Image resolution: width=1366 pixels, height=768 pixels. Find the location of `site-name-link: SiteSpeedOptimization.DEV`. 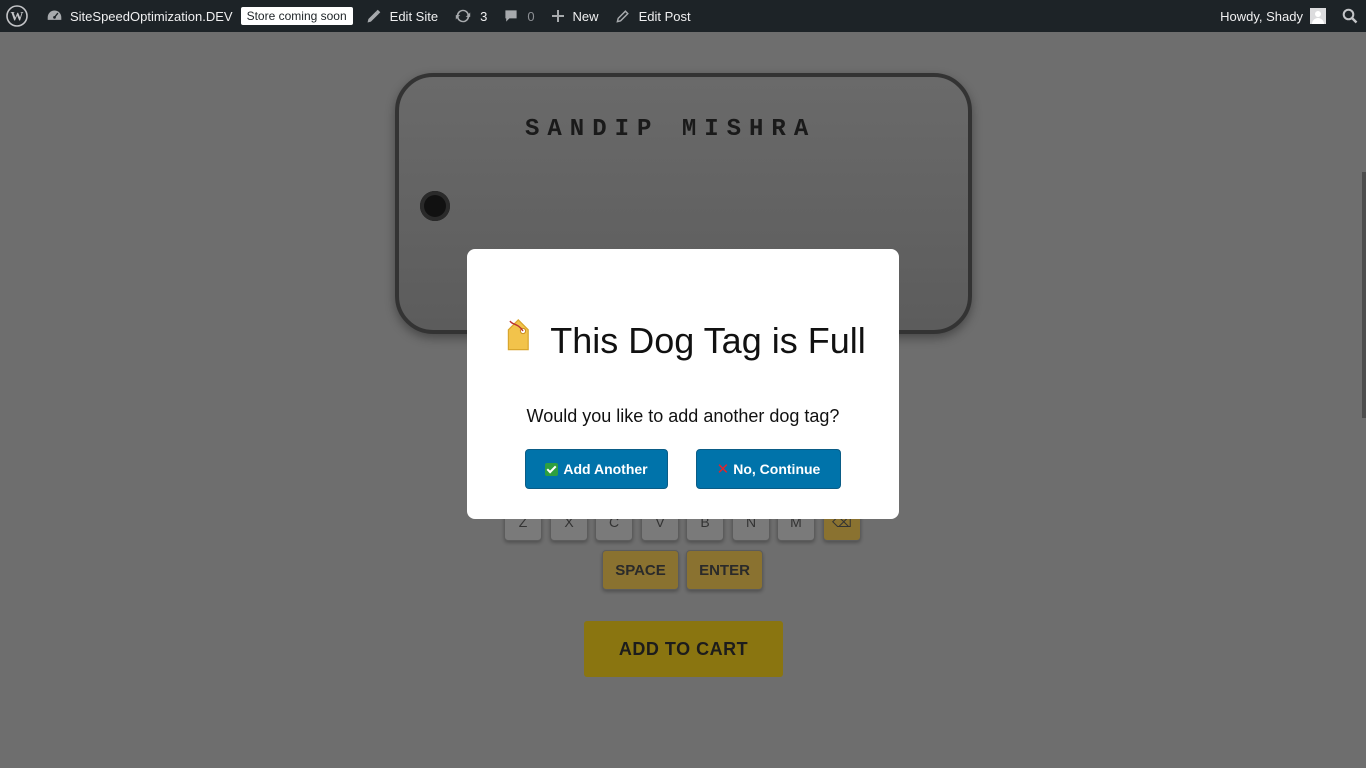

site-name-link: SiteSpeedOptimization.DEV is located at coordinates (139, 16).